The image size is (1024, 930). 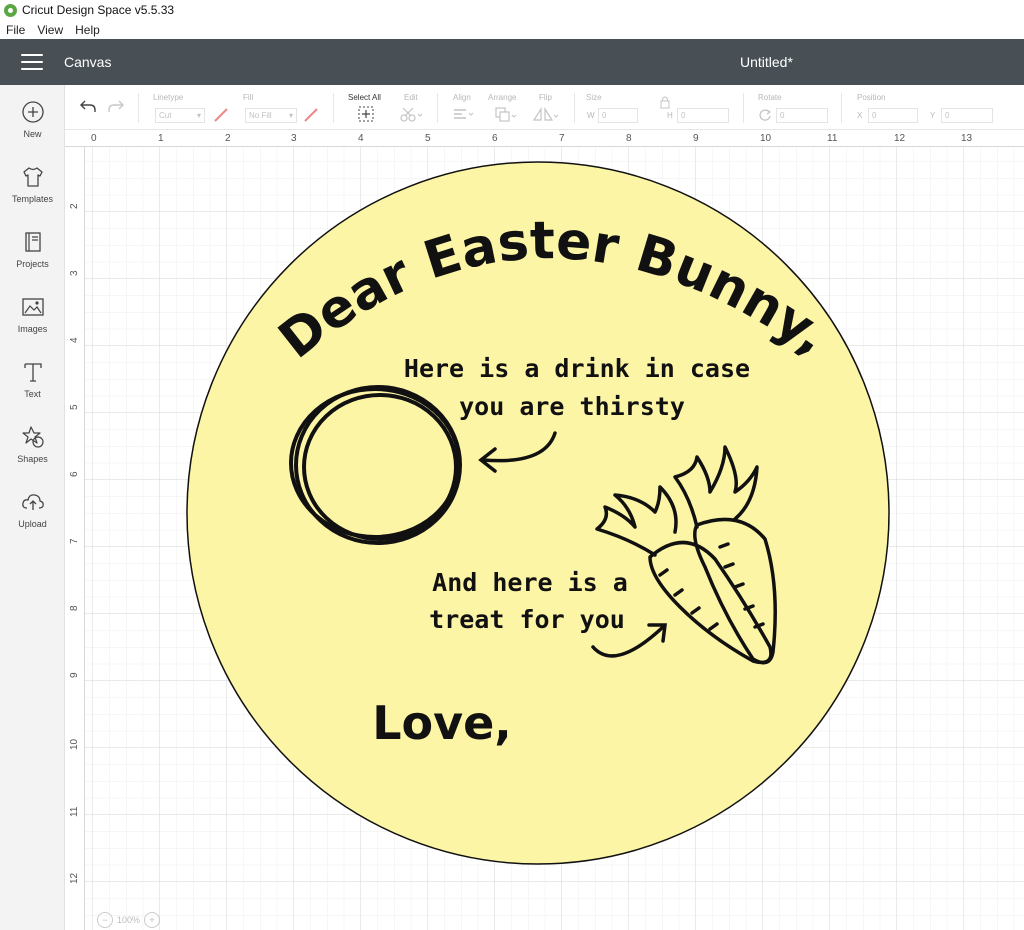 I want to click on drink-line2-text: you are thirsty, so click(x=572, y=406).